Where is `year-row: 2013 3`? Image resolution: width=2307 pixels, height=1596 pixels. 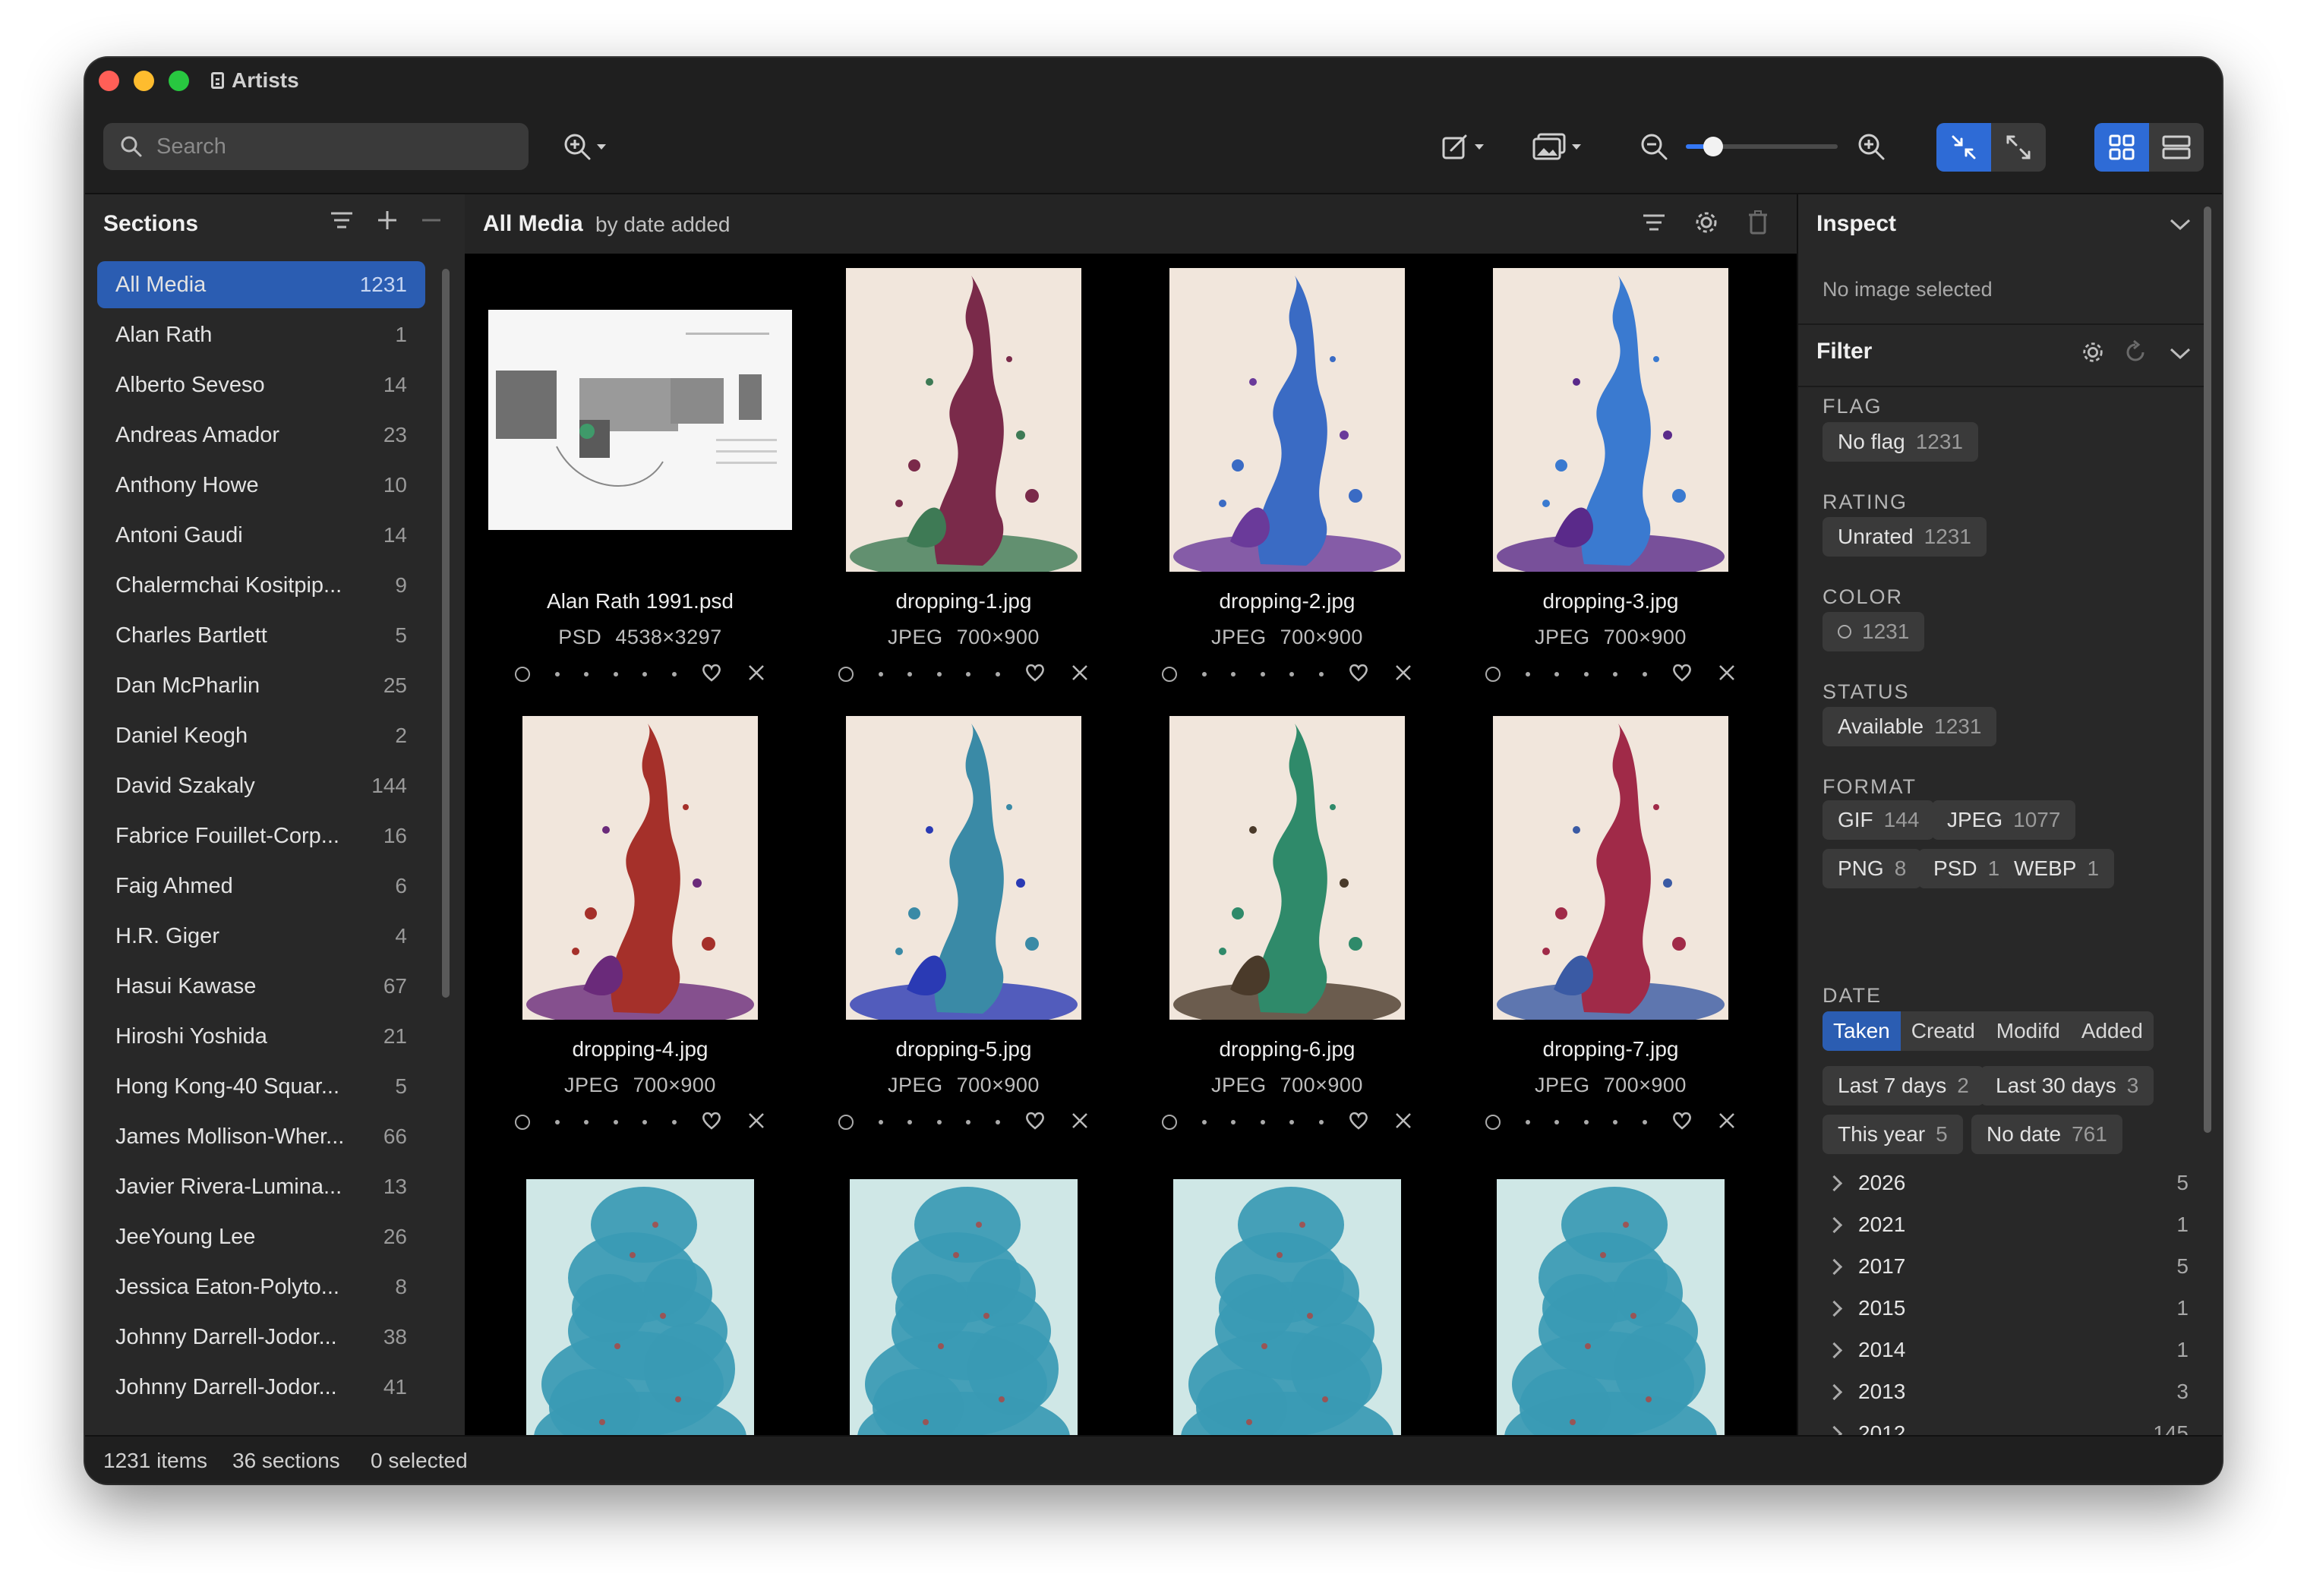 year-row: 2013 3 is located at coordinates (2007, 1392).